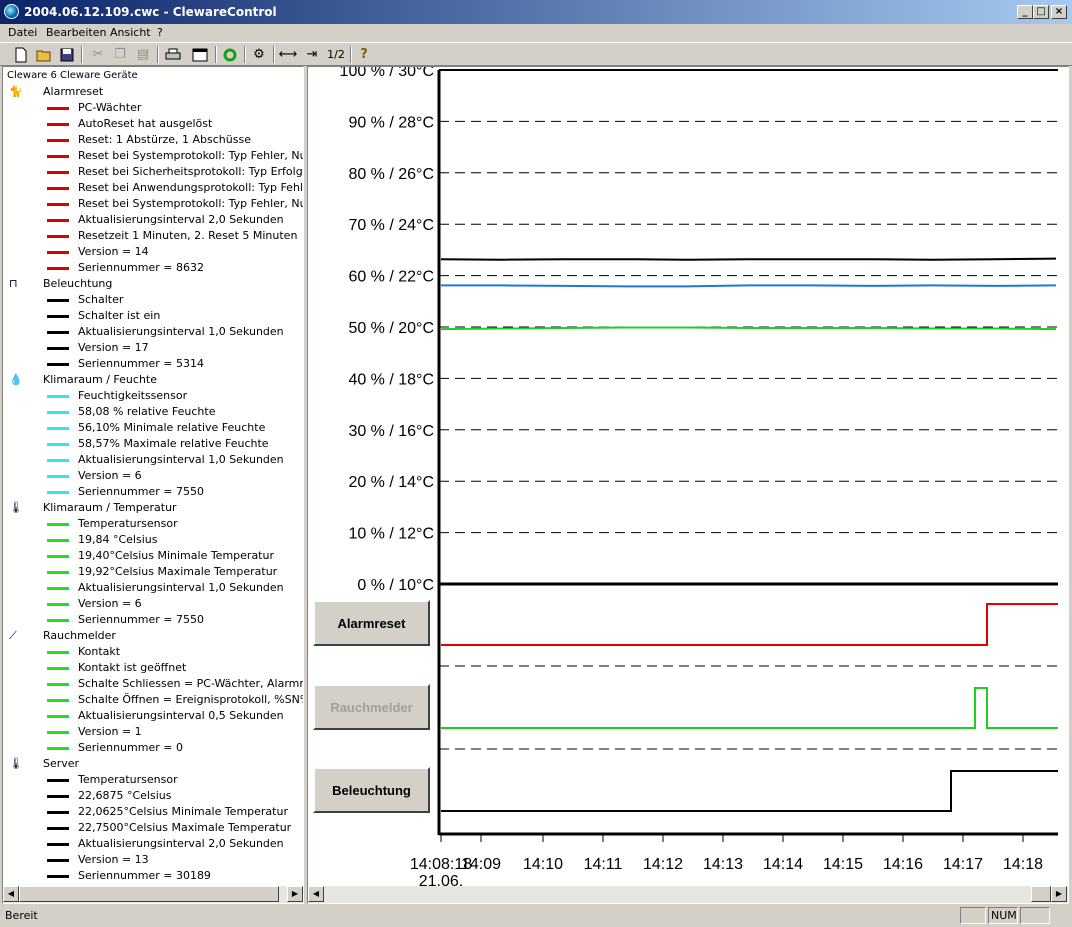  What do you see at coordinates (143, 54) in the screenshot?
I see `paste-icon: ▤` at bounding box center [143, 54].